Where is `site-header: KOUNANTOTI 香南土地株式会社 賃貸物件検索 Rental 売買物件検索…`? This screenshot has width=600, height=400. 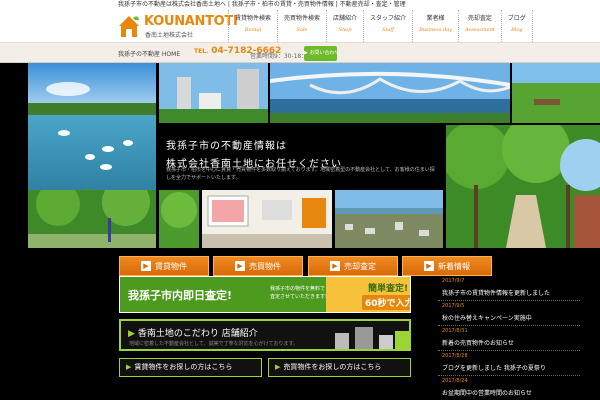 site-header: KOUNANTOTI 香南土地株式会社 賃貸物件検索 Rental 売買物件検索… is located at coordinates (300, 26).